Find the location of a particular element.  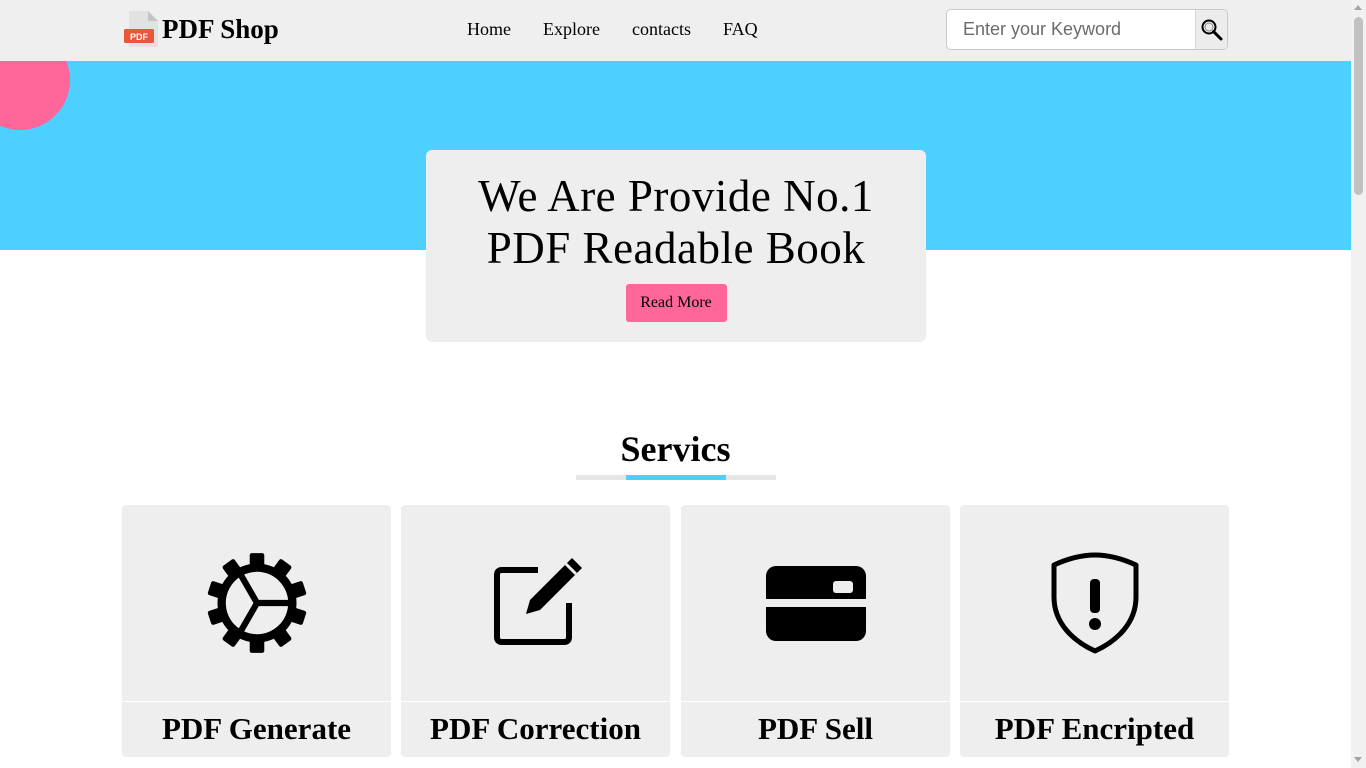

scroll-thumb is located at coordinates (1358, 106).